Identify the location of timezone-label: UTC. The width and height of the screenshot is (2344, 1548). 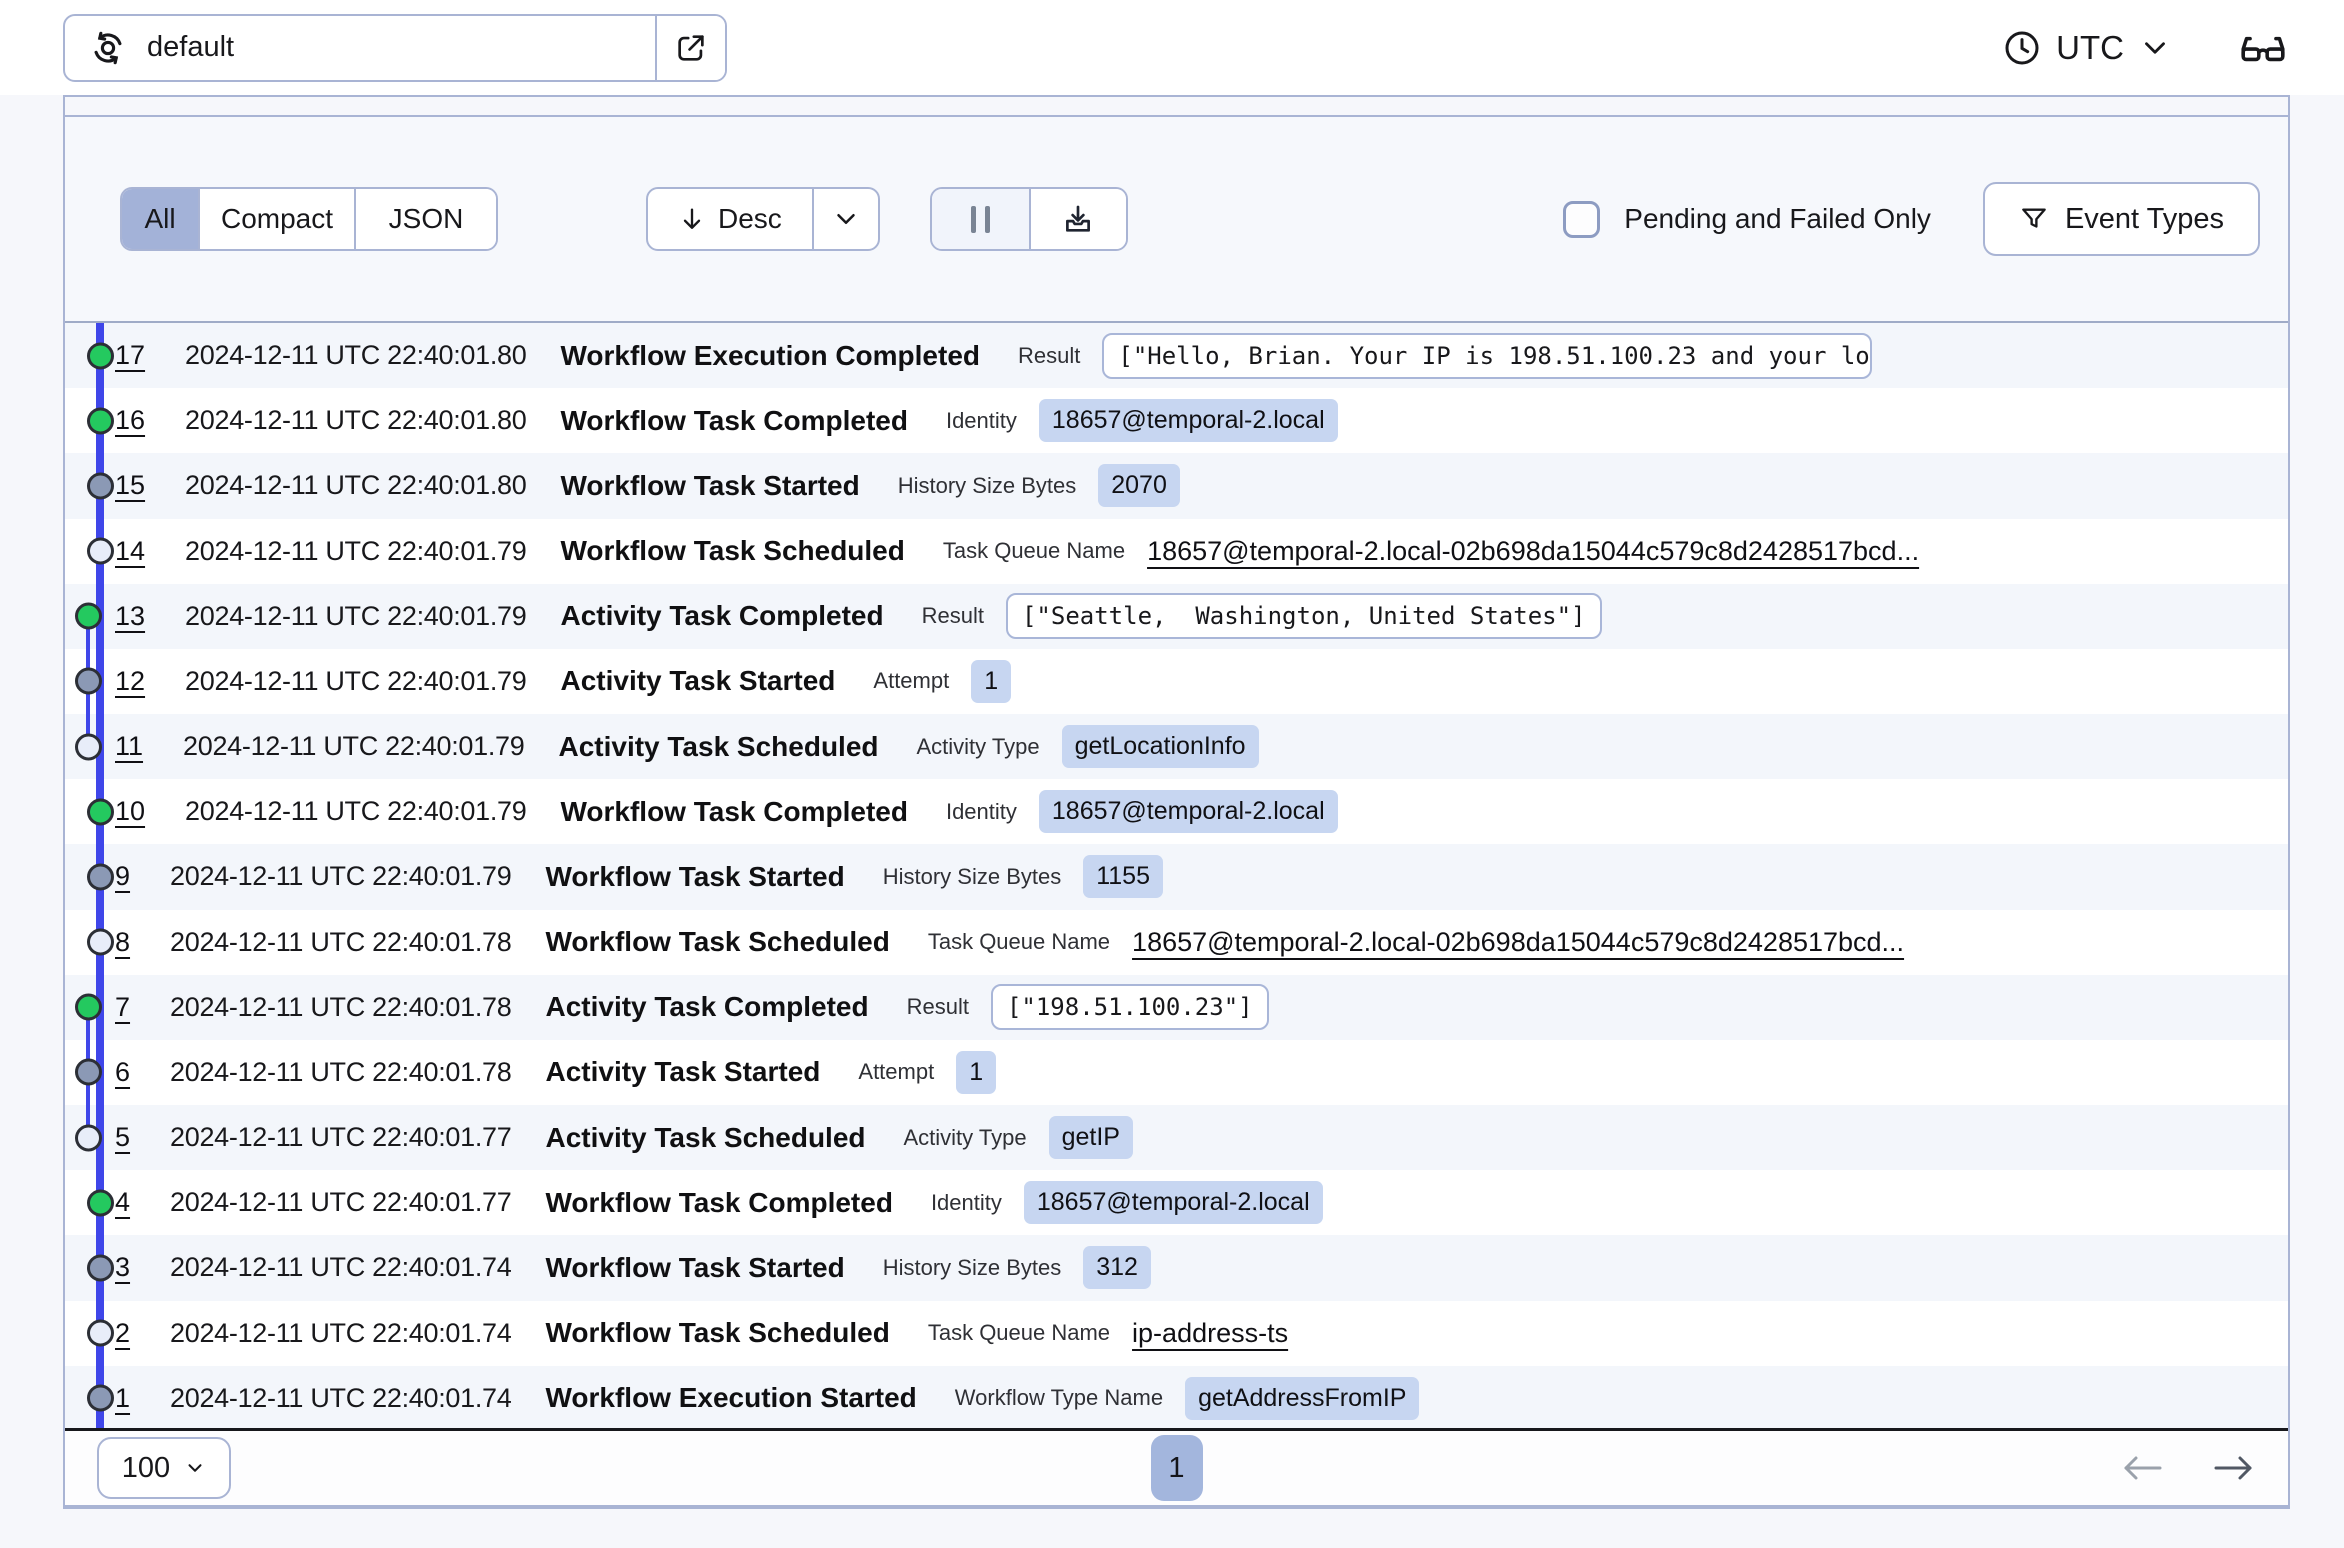
(2090, 47).